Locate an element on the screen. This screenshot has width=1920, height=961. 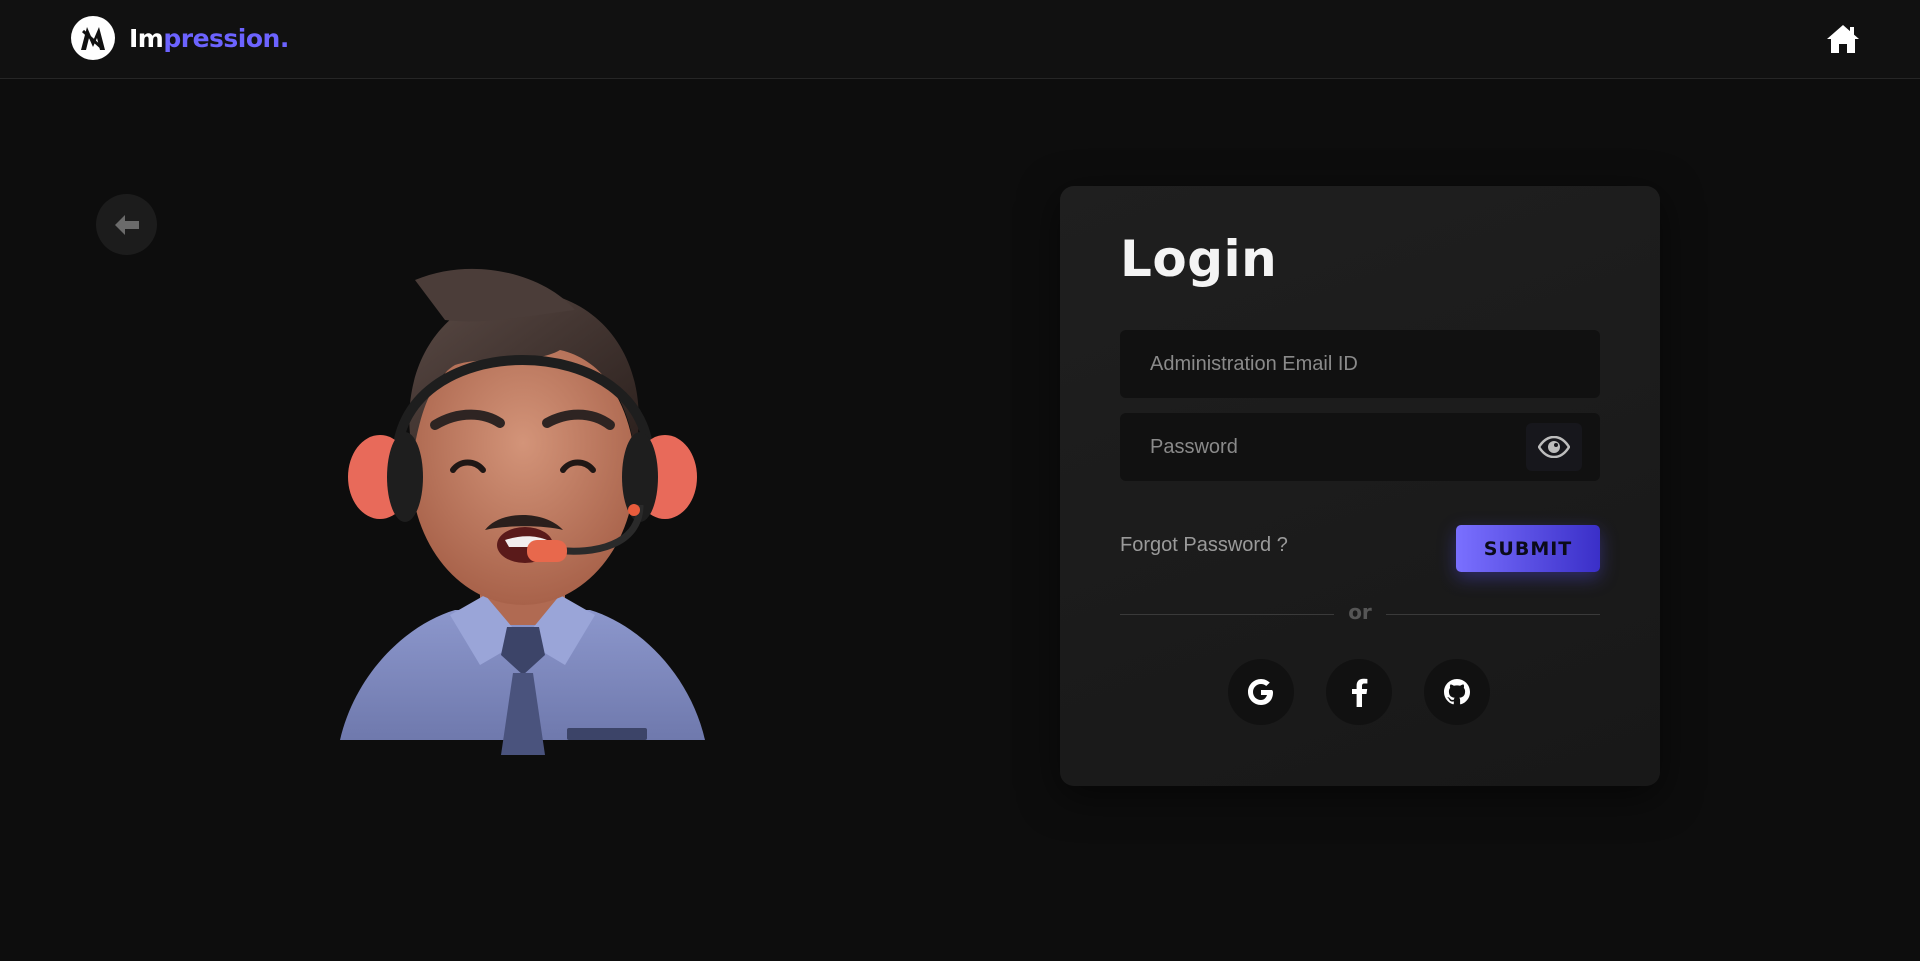
facebook-login-button is located at coordinates (1359, 692).